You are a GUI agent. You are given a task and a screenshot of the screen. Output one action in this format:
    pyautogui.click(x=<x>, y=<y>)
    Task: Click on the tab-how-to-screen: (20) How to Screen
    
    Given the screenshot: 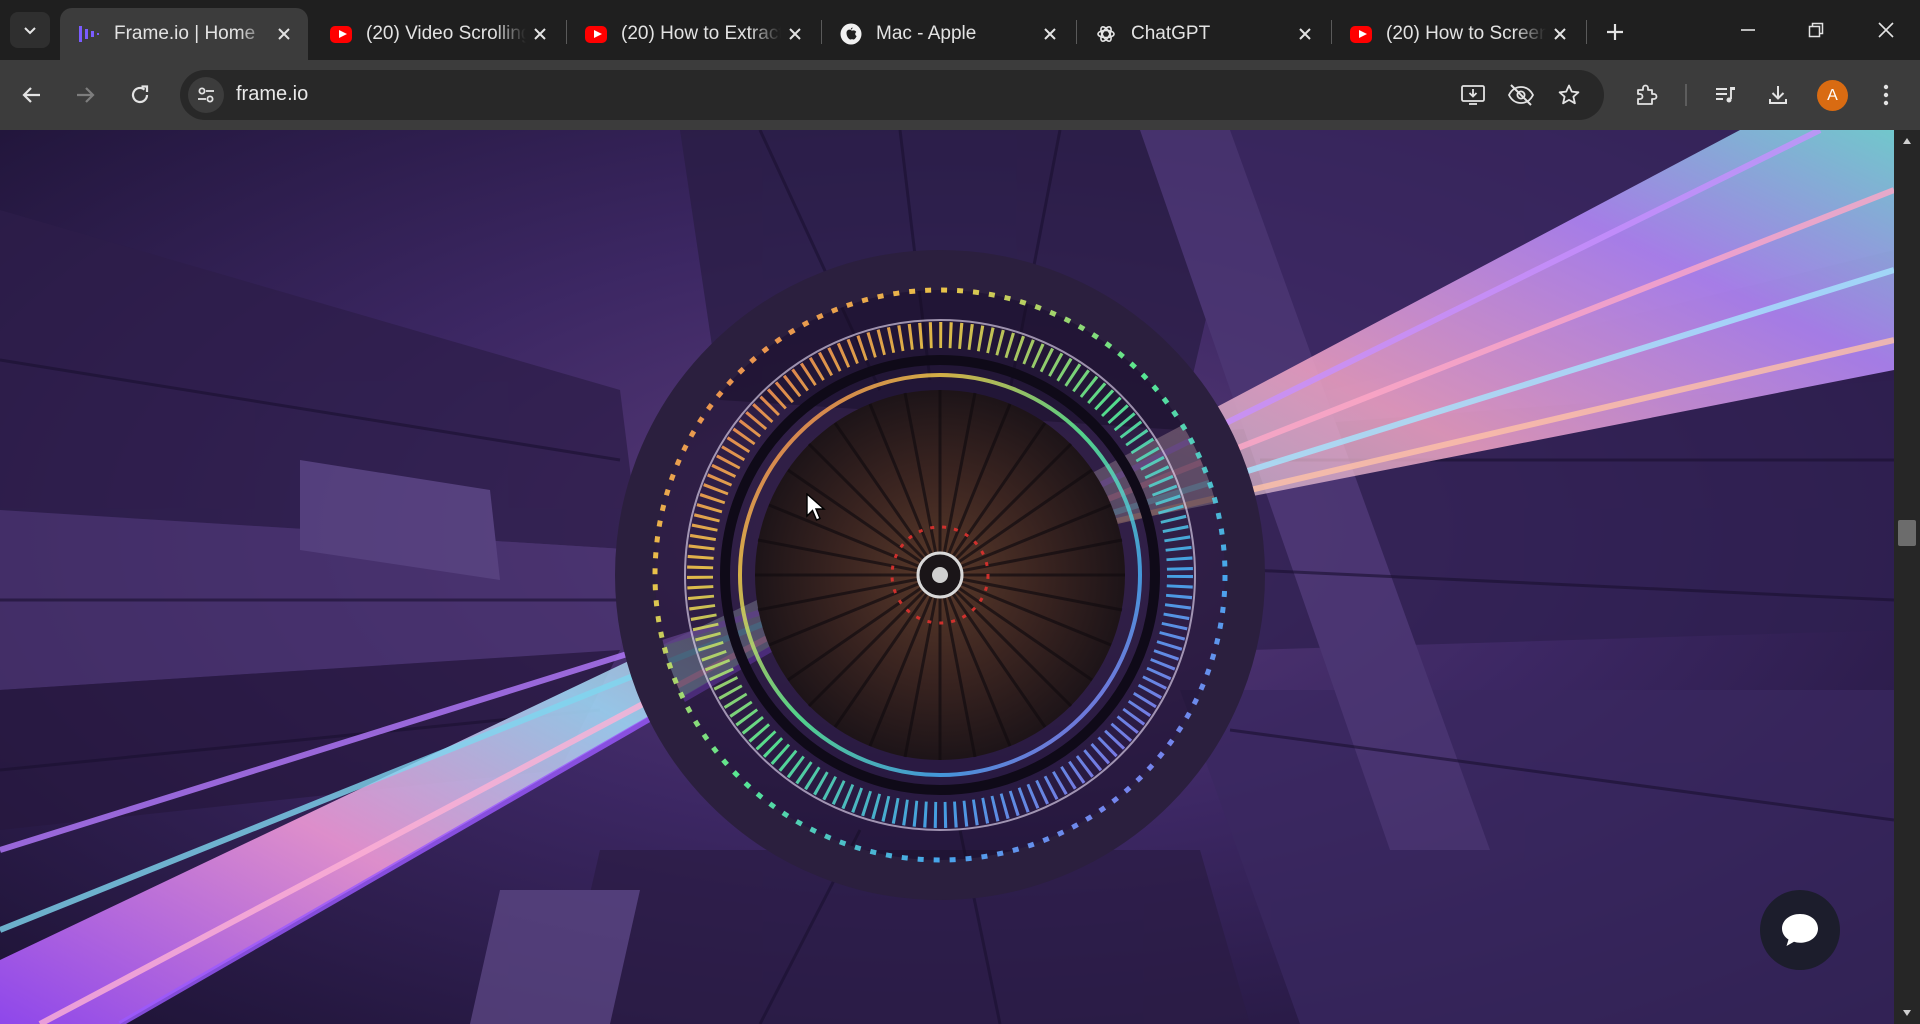 What is the action you would take?
    pyautogui.click(x=1458, y=34)
    